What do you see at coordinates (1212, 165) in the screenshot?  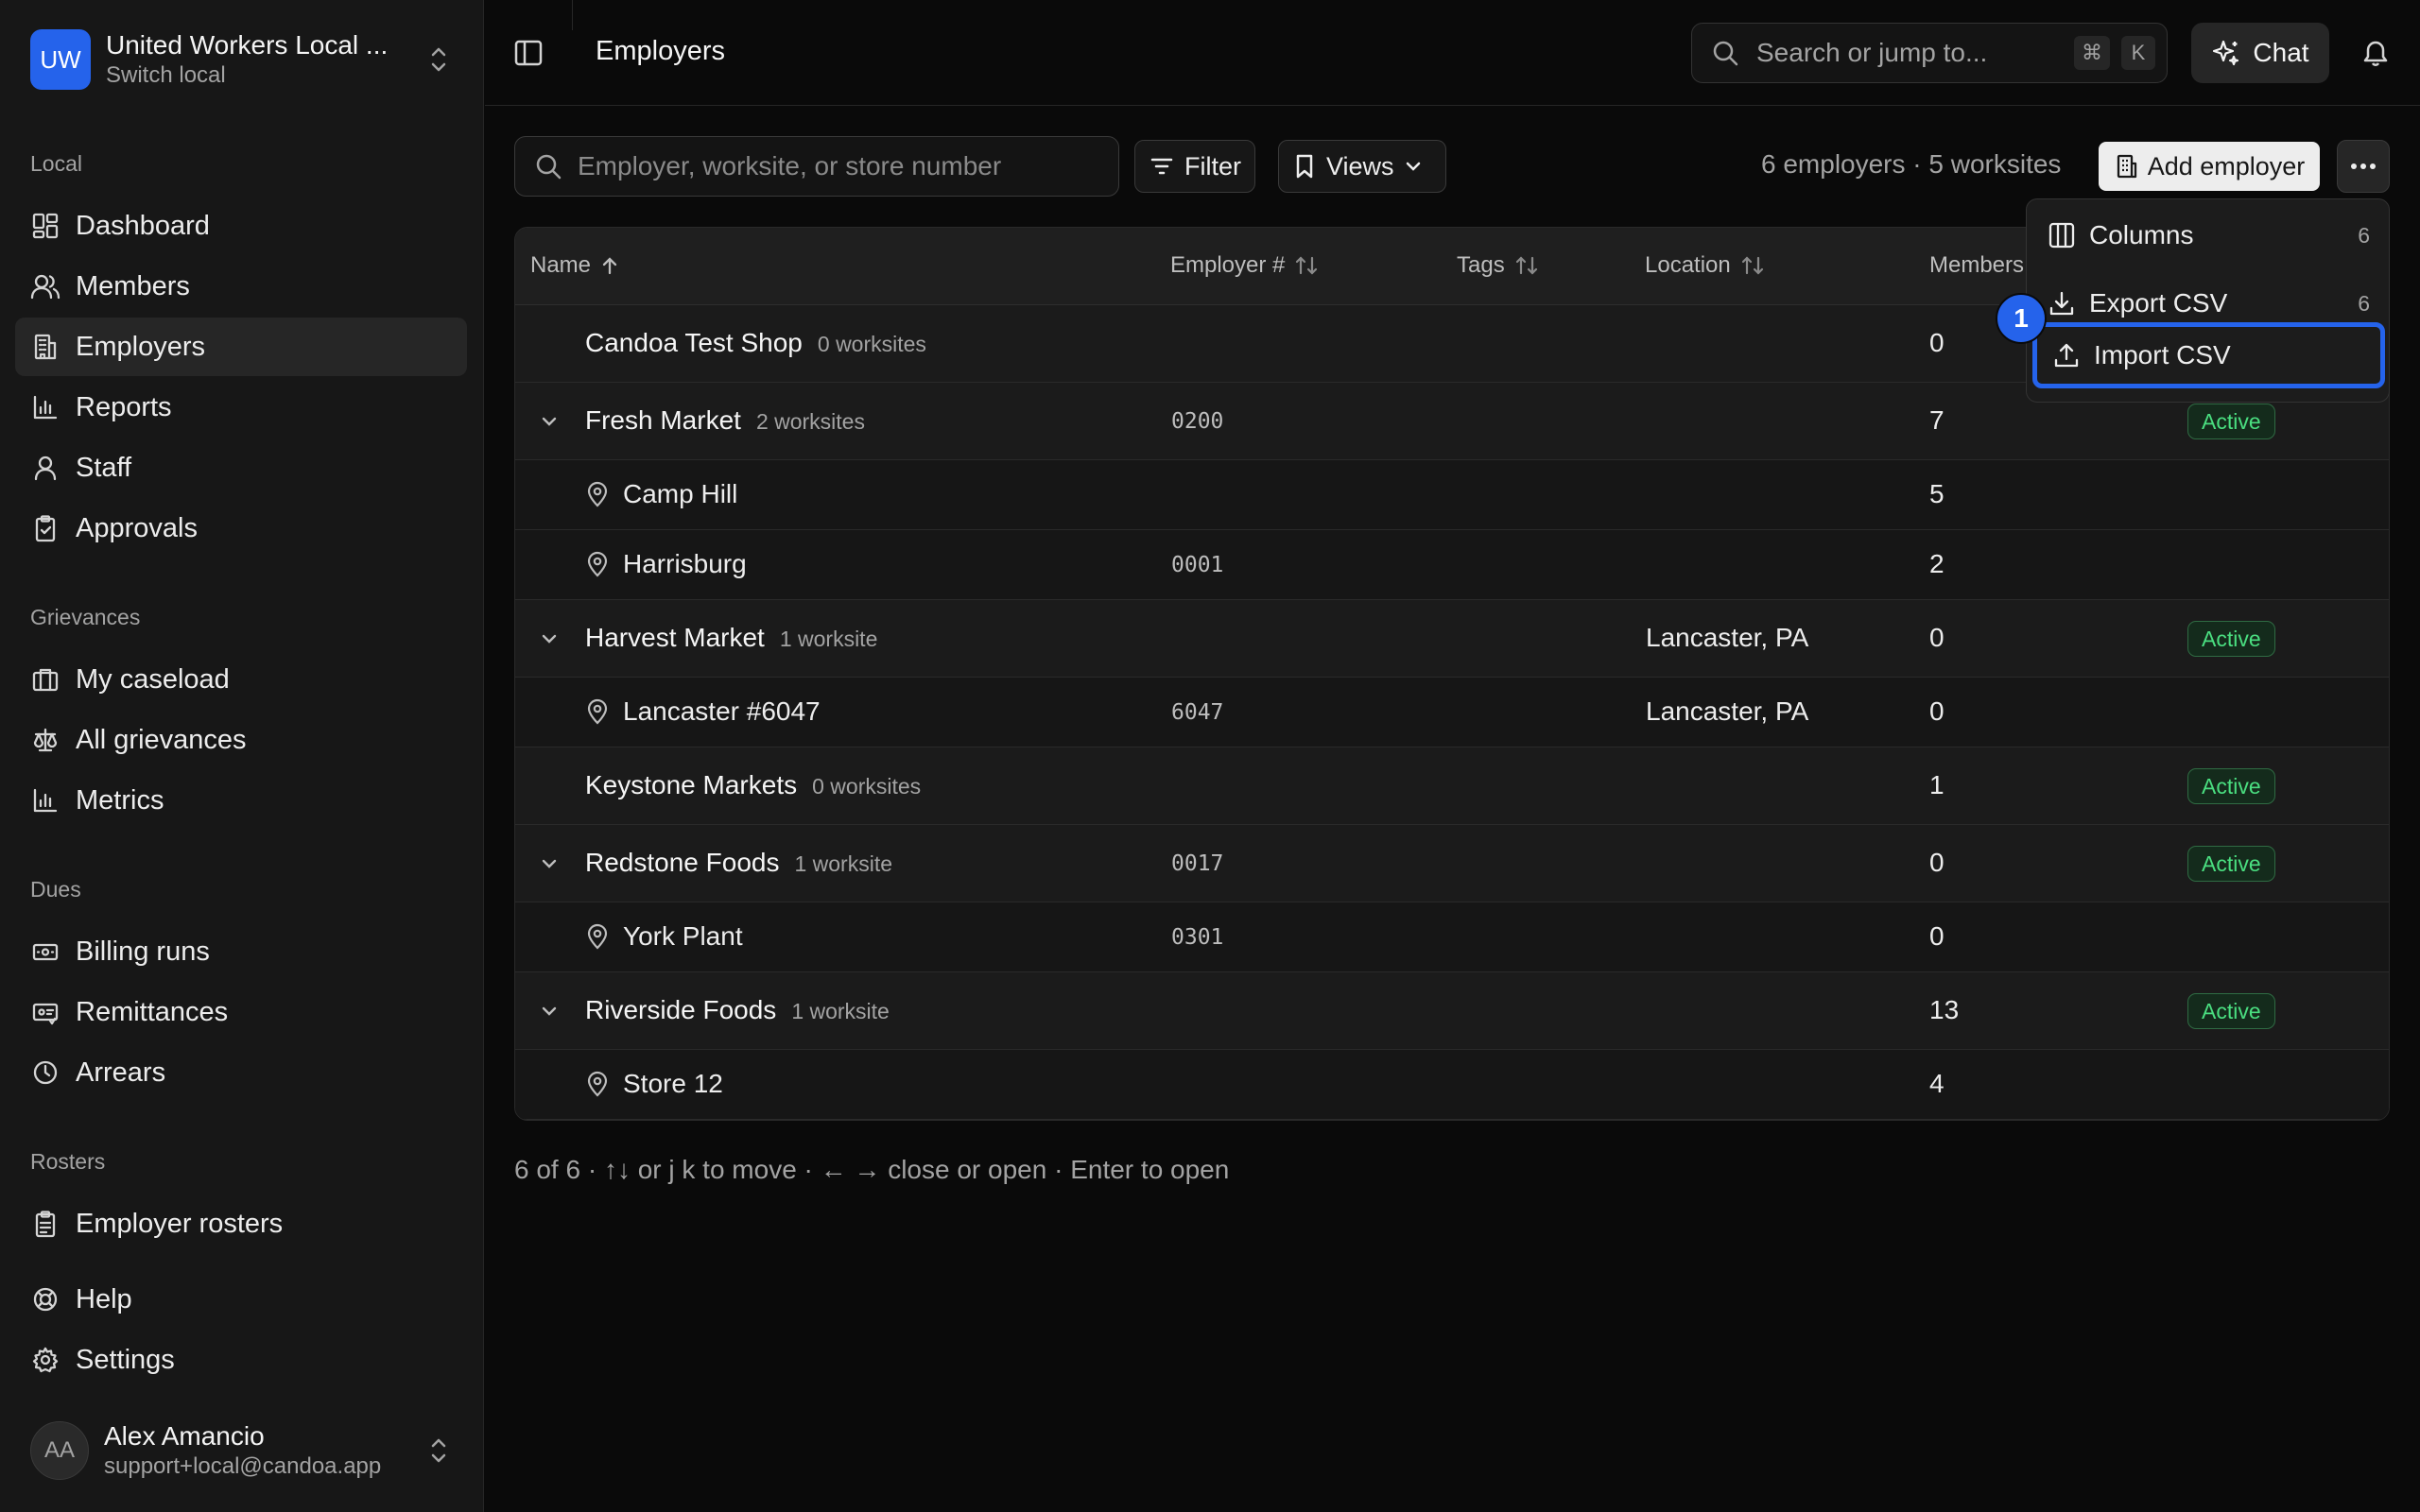 I see `filter-label: Filter` at bounding box center [1212, 165].